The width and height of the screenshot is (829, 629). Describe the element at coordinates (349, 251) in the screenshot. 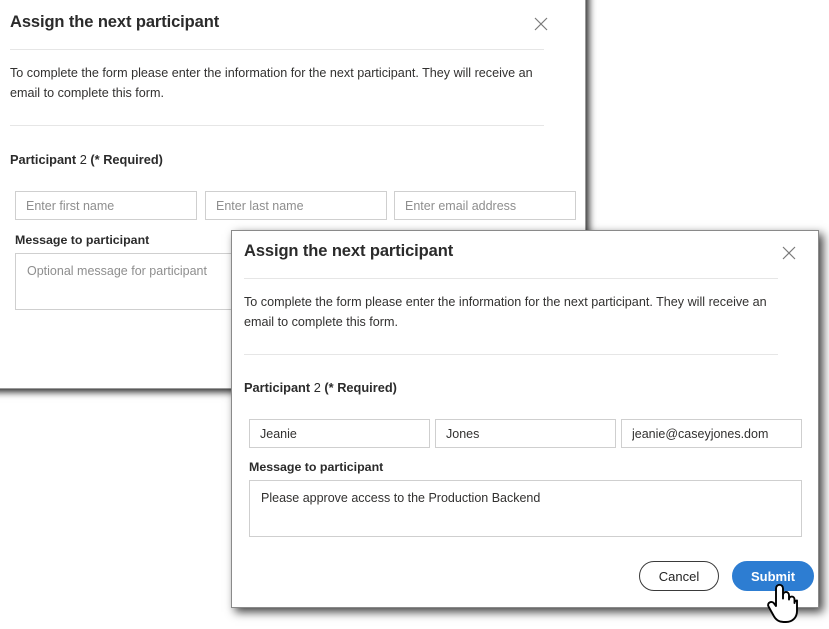

I see `dialog-title: Assign the next participant` at that location.